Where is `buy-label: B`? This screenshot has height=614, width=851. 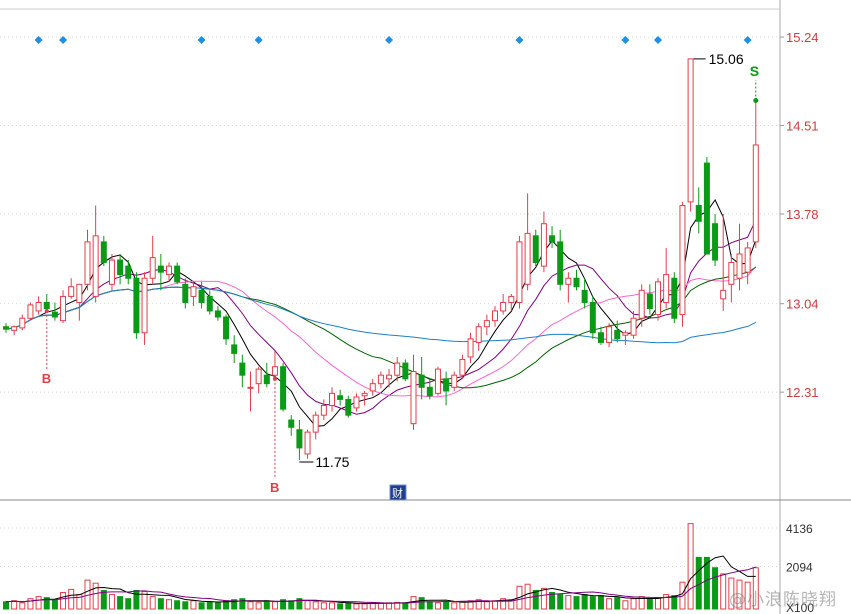
buy-label: B is located at coordinates (274, 487).